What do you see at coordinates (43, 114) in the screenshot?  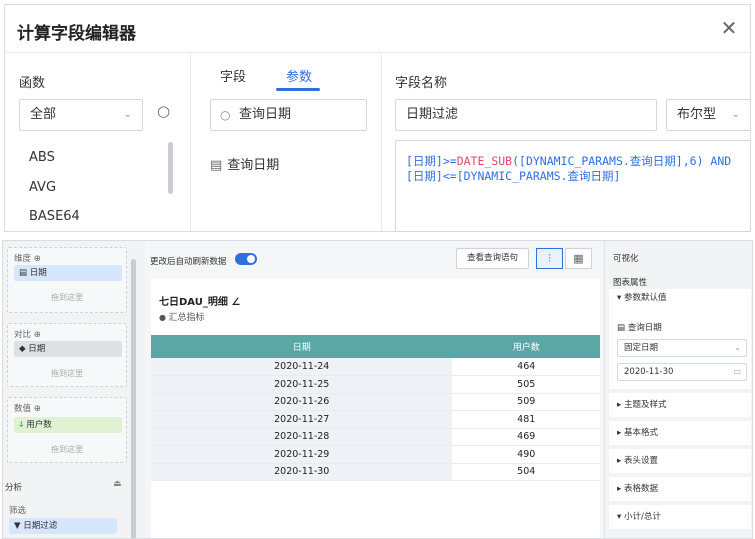 I see `function-category-value: 全部` at bounding box center [43, 114].